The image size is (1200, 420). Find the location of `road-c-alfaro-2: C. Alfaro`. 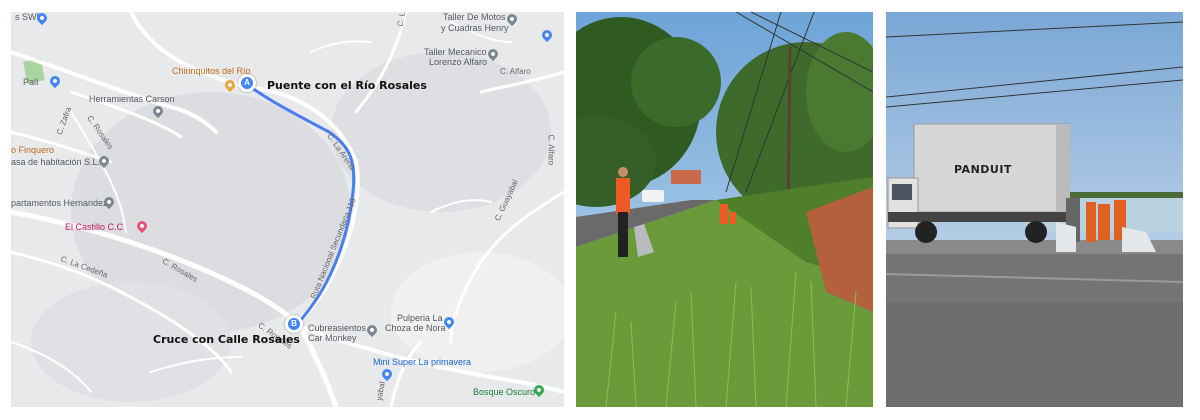

road-c-alfaro-2: C. Alfaro is located at coordinates (551, 150).